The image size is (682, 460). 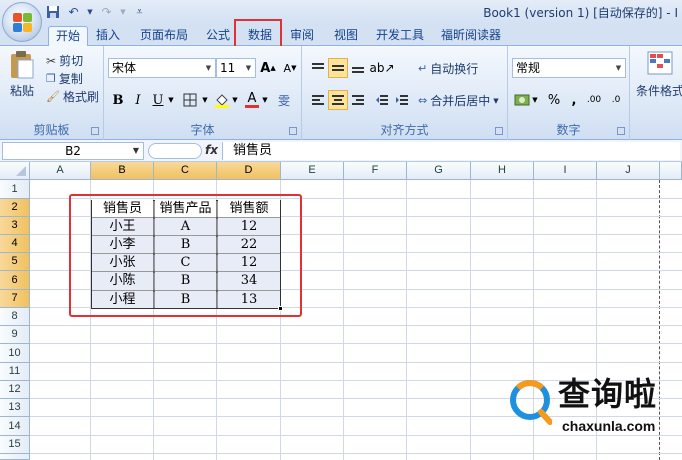 I want to click on currency-icon, so click(x=522, y=100).